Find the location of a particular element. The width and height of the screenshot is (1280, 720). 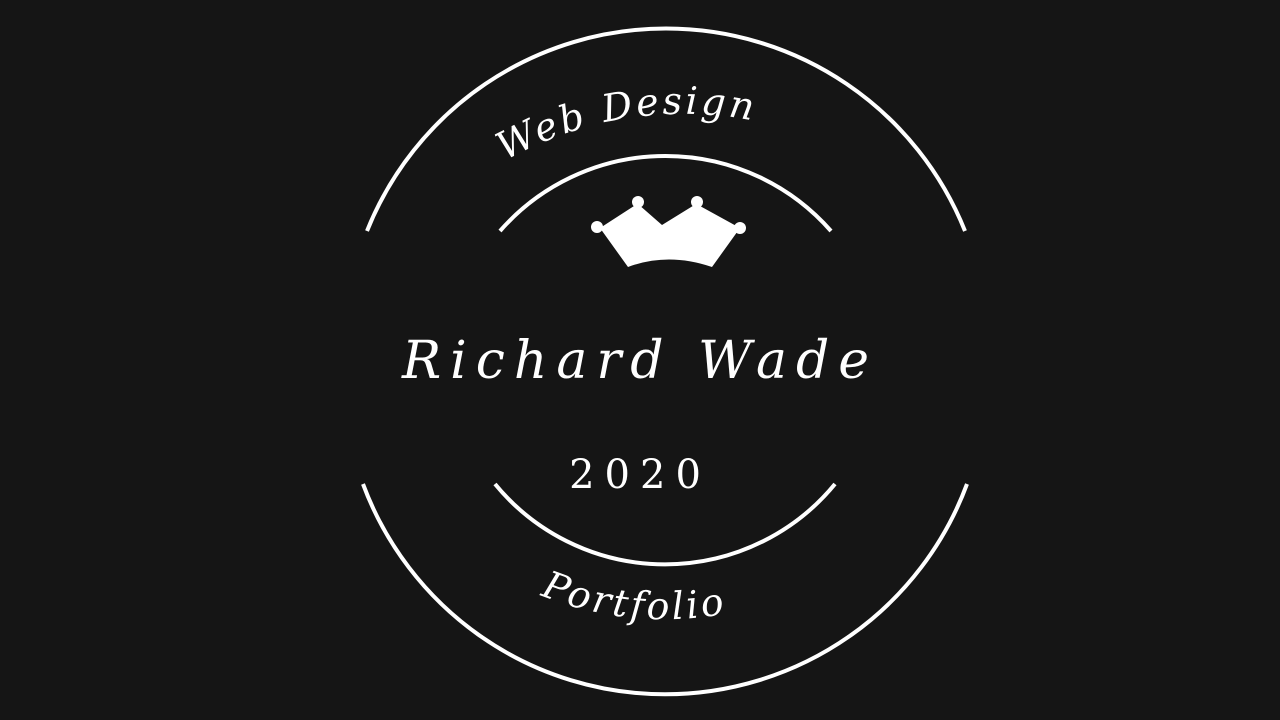

year-label: 2020 is located at coordinates (640, 475).